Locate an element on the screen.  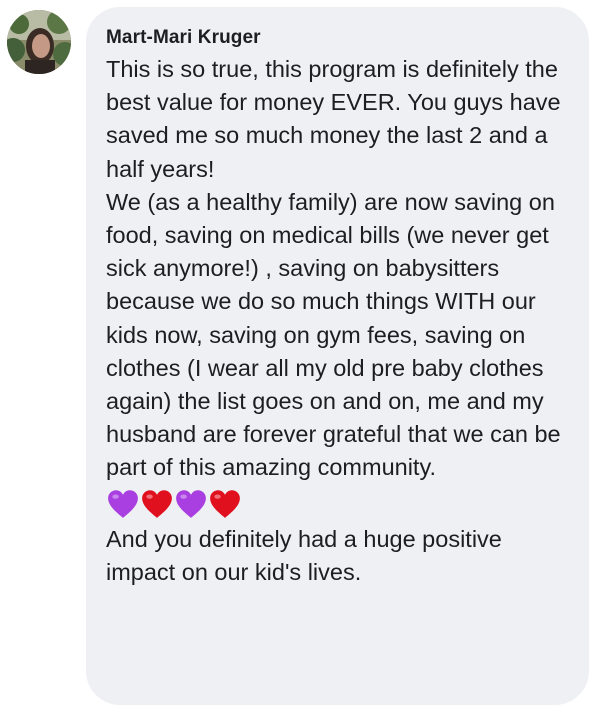
profile-photo-icon is located at coordinates (39, 42).